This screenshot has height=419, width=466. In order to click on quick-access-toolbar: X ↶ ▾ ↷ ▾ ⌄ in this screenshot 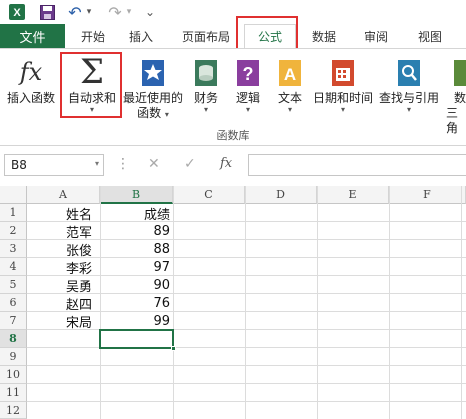, I will do `click(233, 12)`.